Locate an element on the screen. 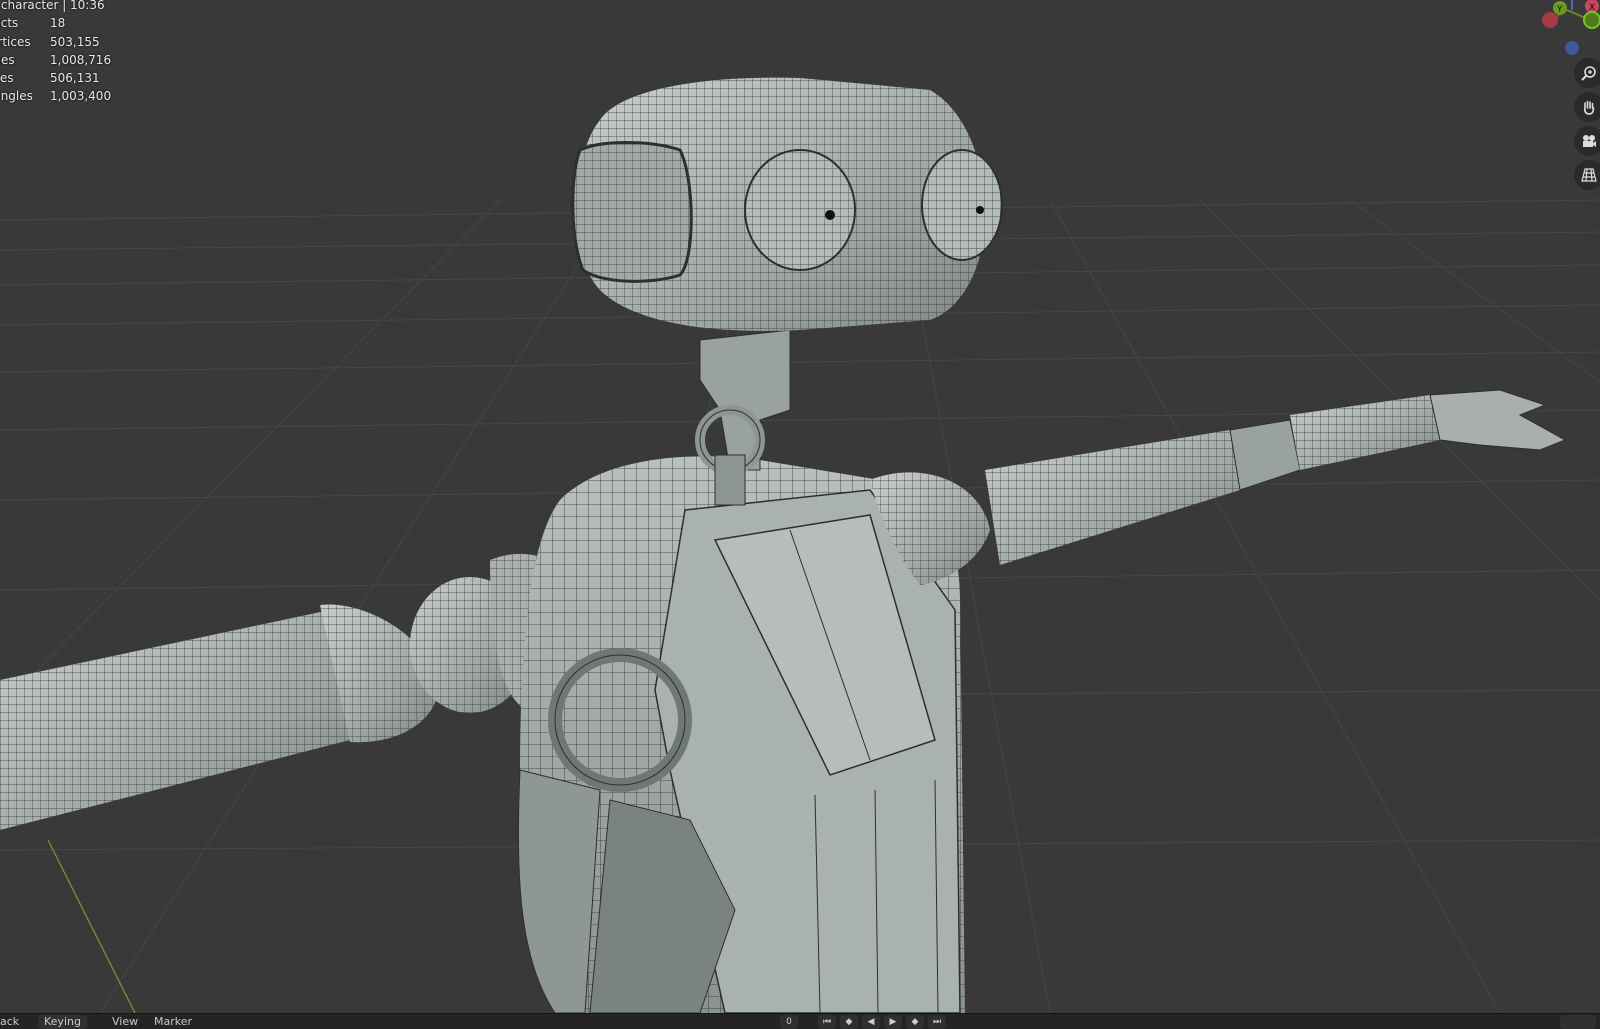 The height and width of the screenshot is (1029, 1600). play-icon: ▶ is located at coordinates (893, 1022).